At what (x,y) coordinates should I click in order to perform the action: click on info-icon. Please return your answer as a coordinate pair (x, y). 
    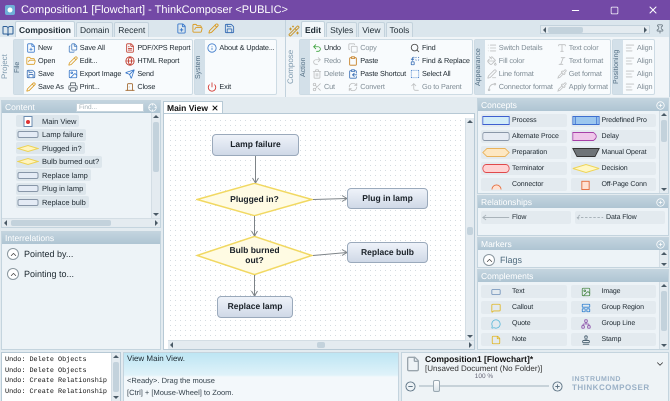
    Looking at the image, I should click on (212, 47).